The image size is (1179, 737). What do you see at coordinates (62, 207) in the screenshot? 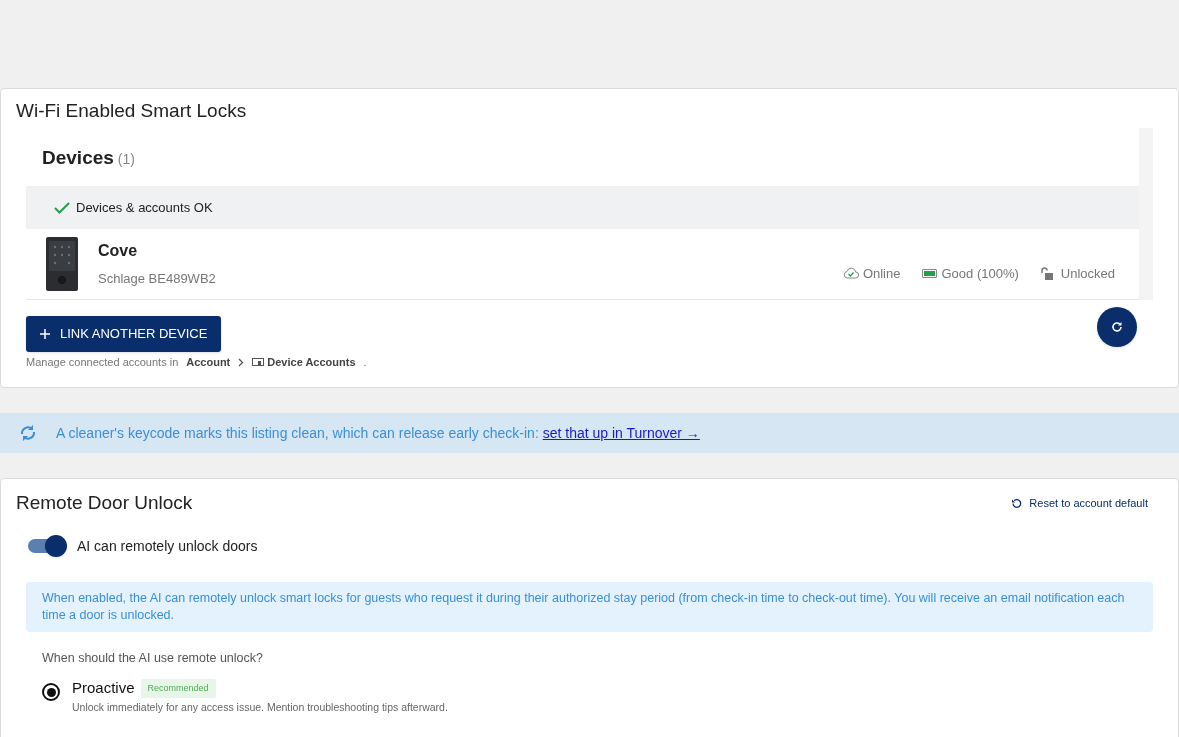
I see `check-icon` at bounding box center [62, 207].